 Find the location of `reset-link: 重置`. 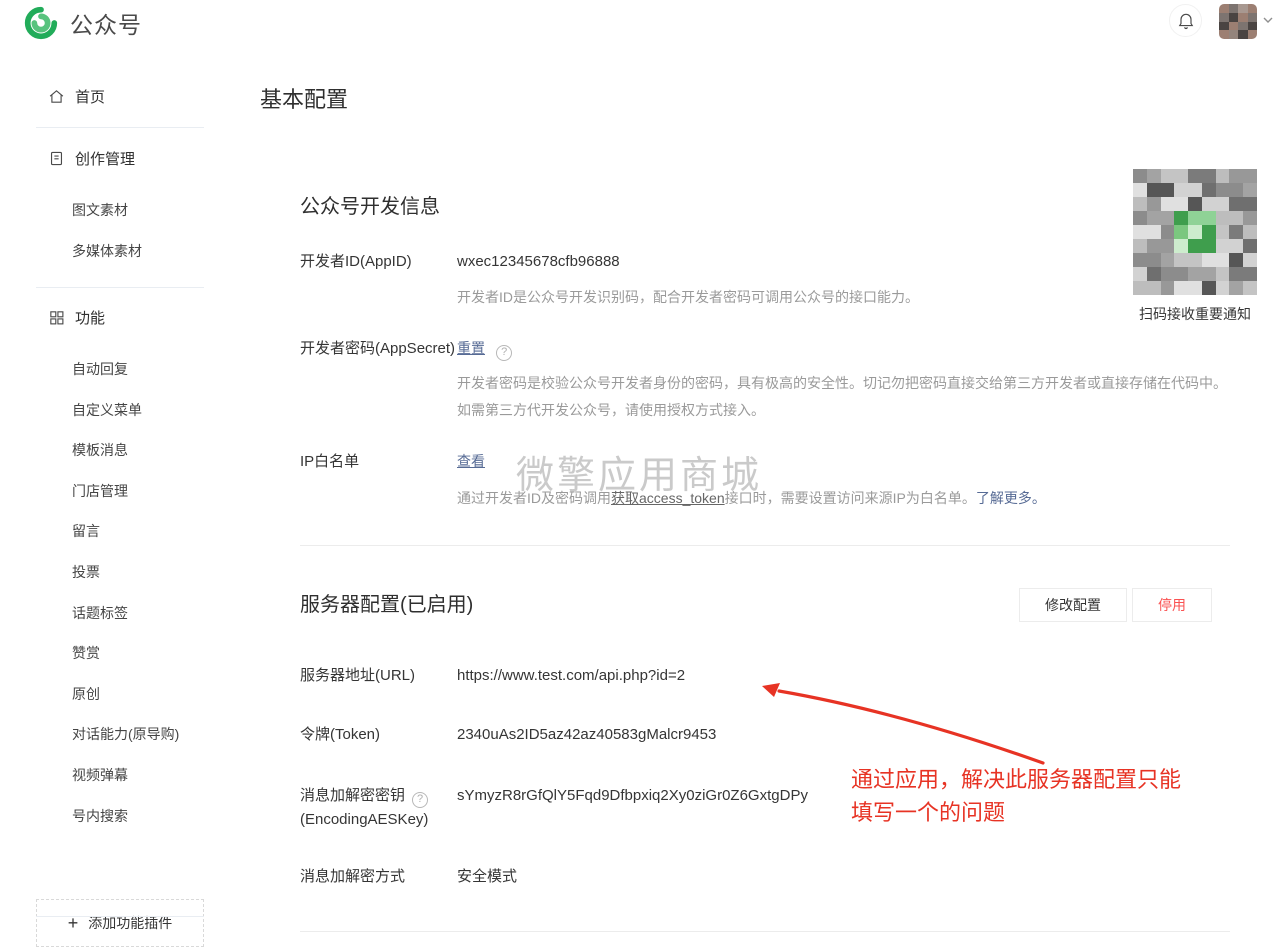

reset-link: 重置 is located at coordinates (471, 348).